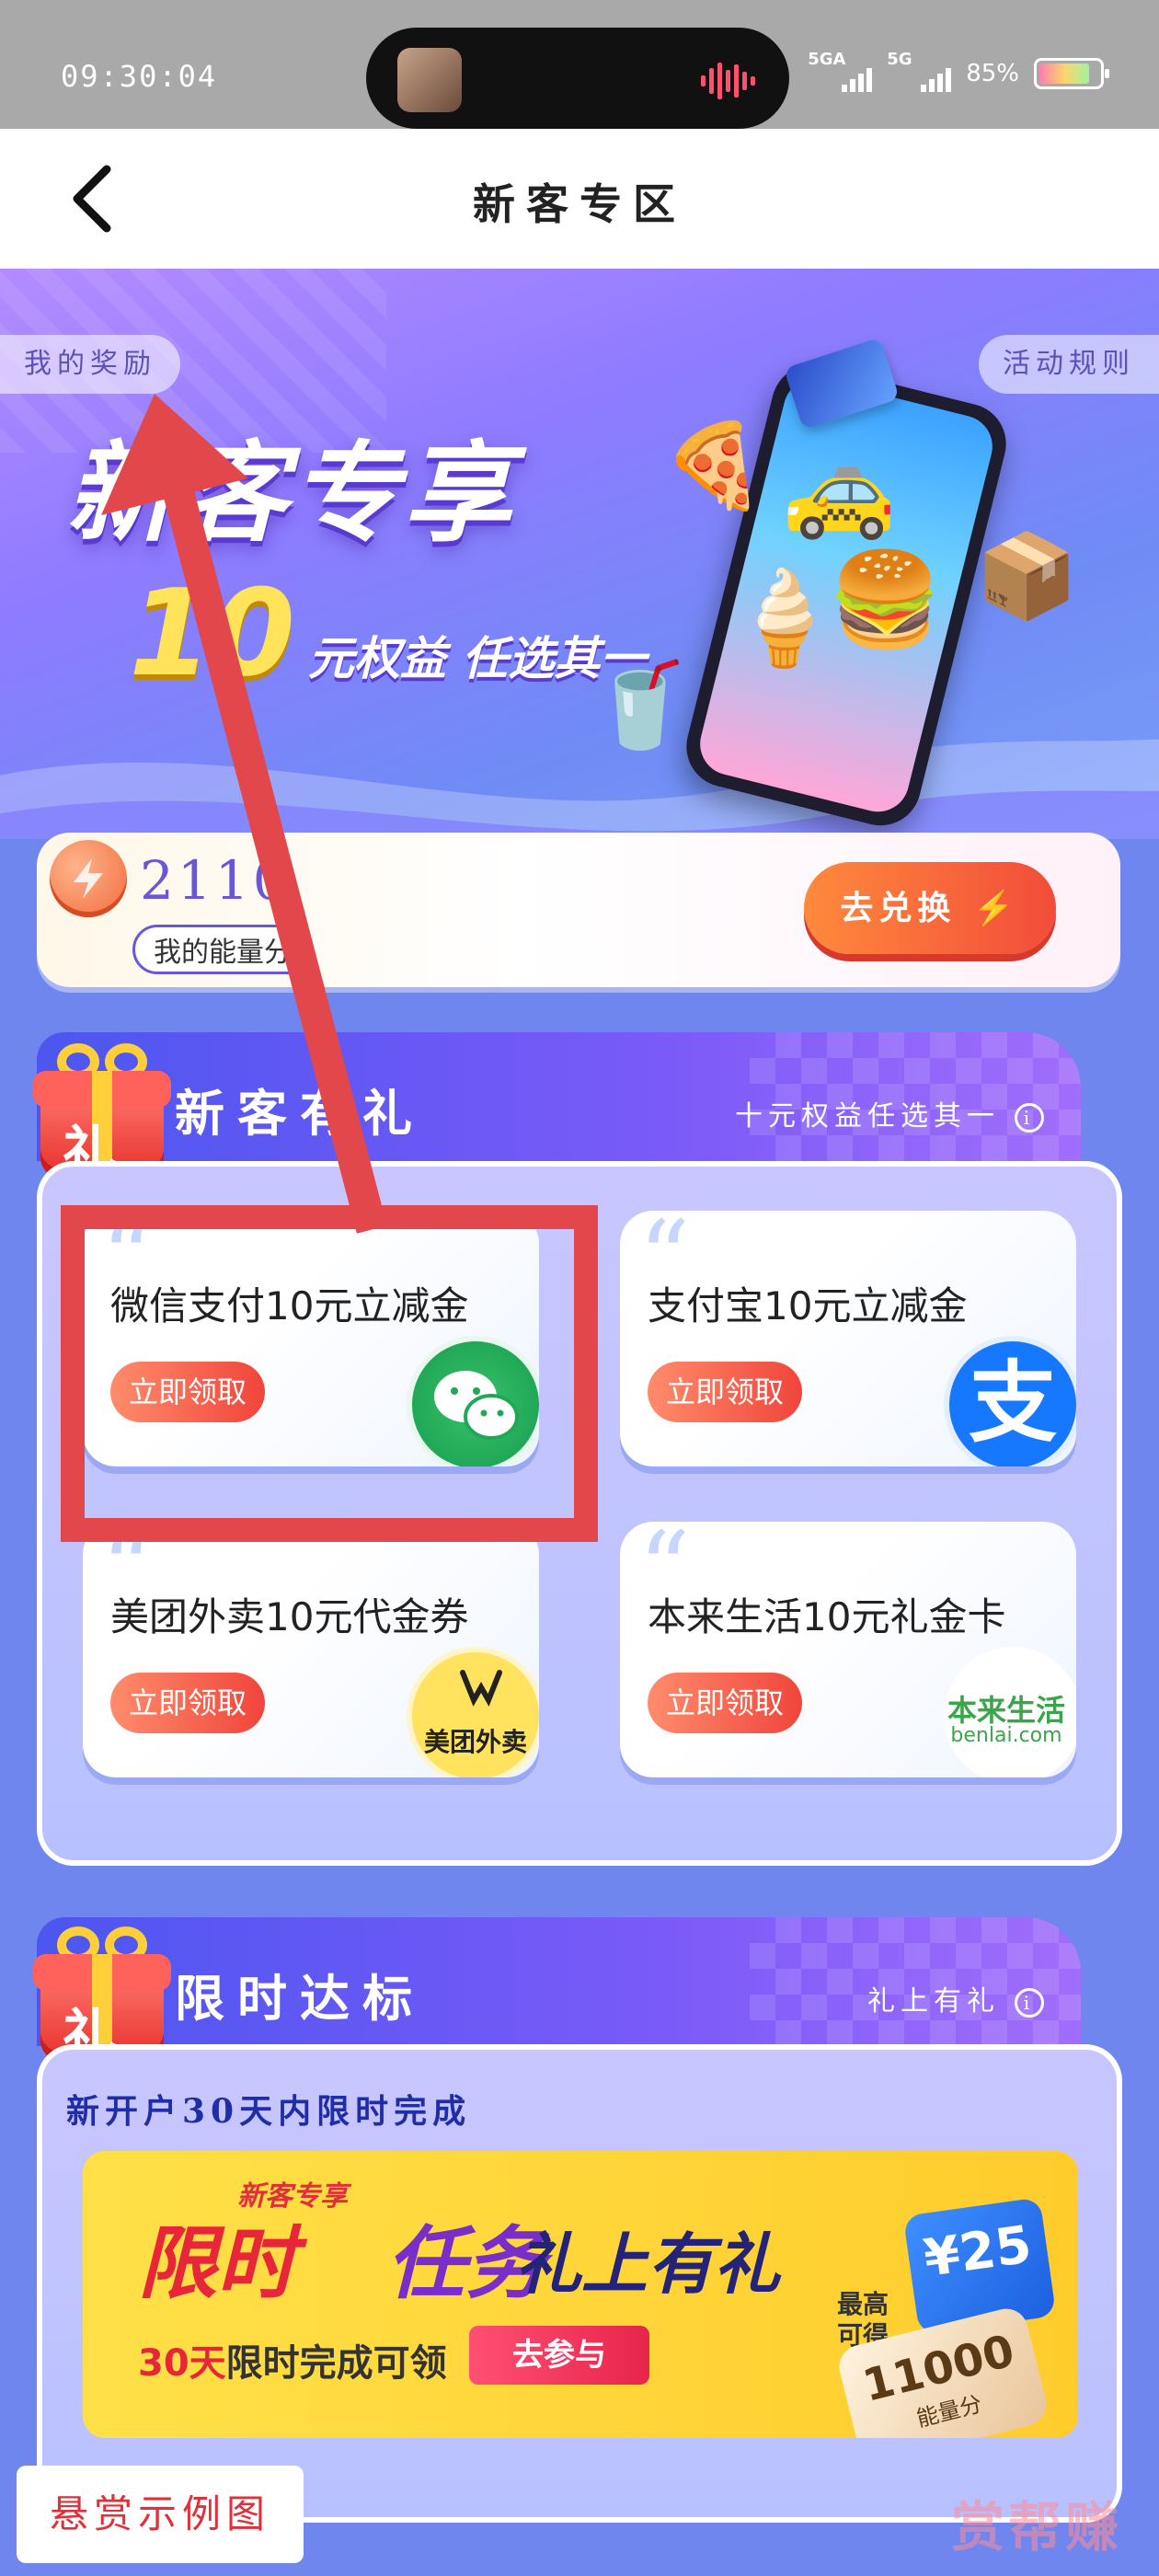  What do you see at coordinates (579, 204) in the screenshot?
I see `page-title: 新客专区` at bounding box center [579, 204].